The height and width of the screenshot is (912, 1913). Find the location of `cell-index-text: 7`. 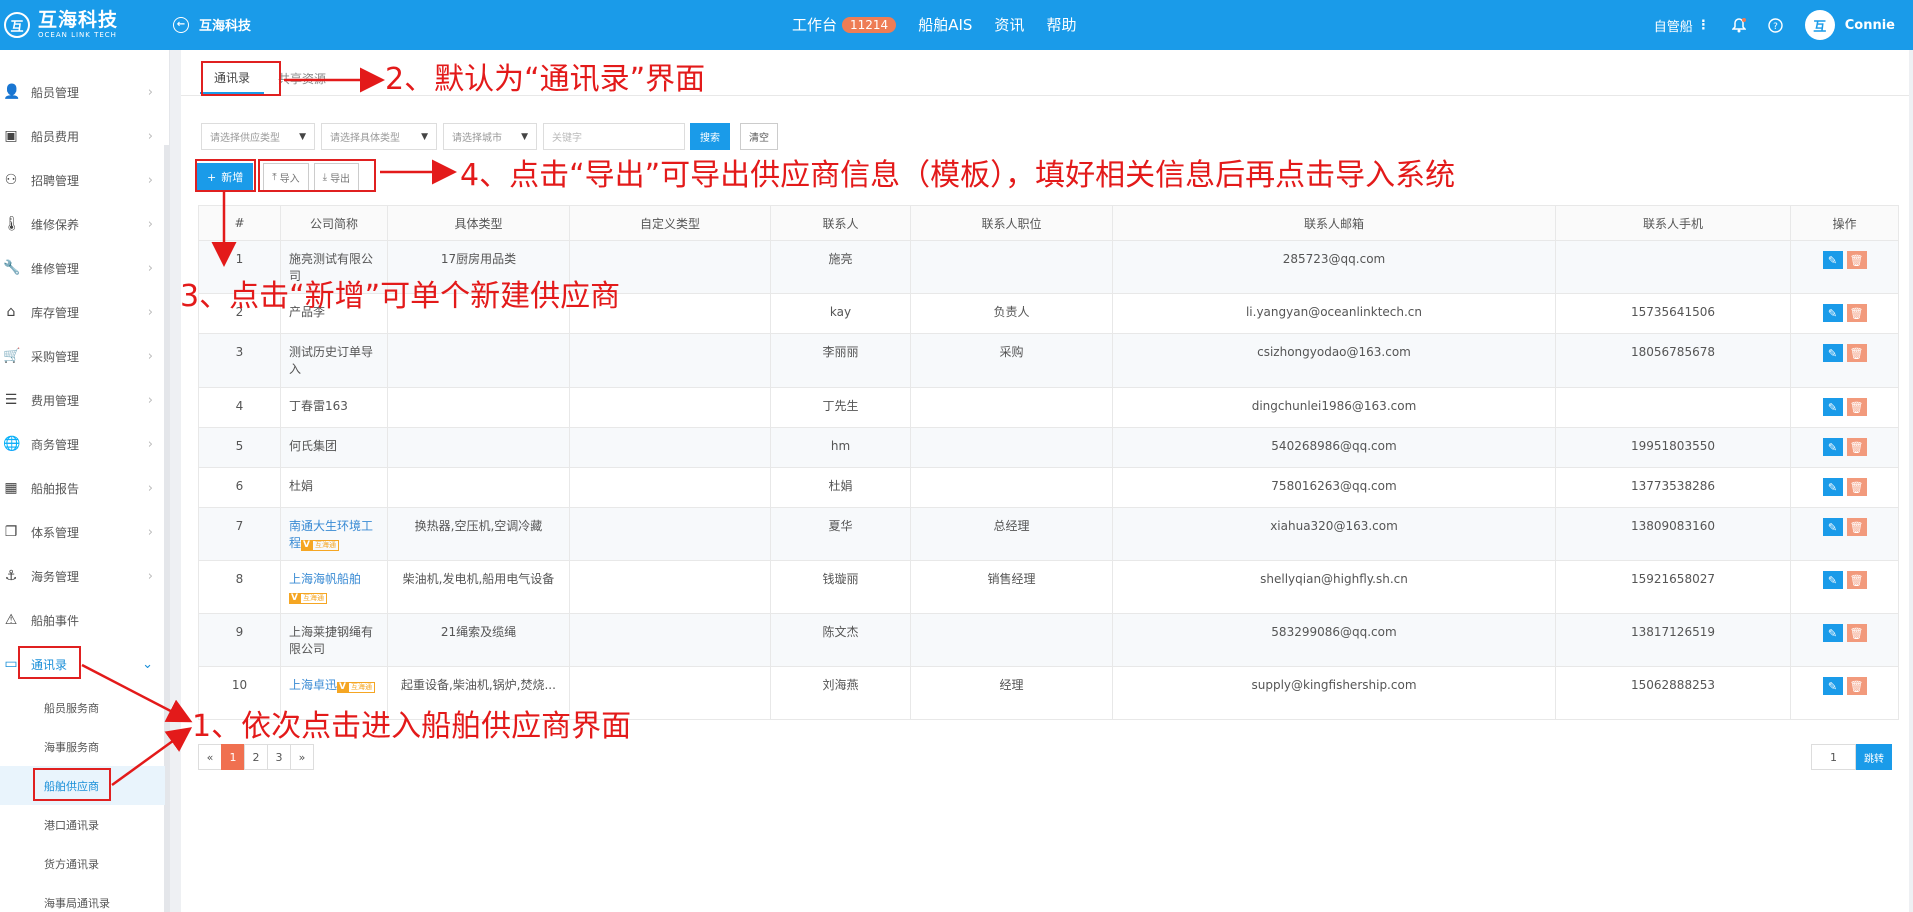

cell-index-text: 7 is located at coordinates (239, 526).